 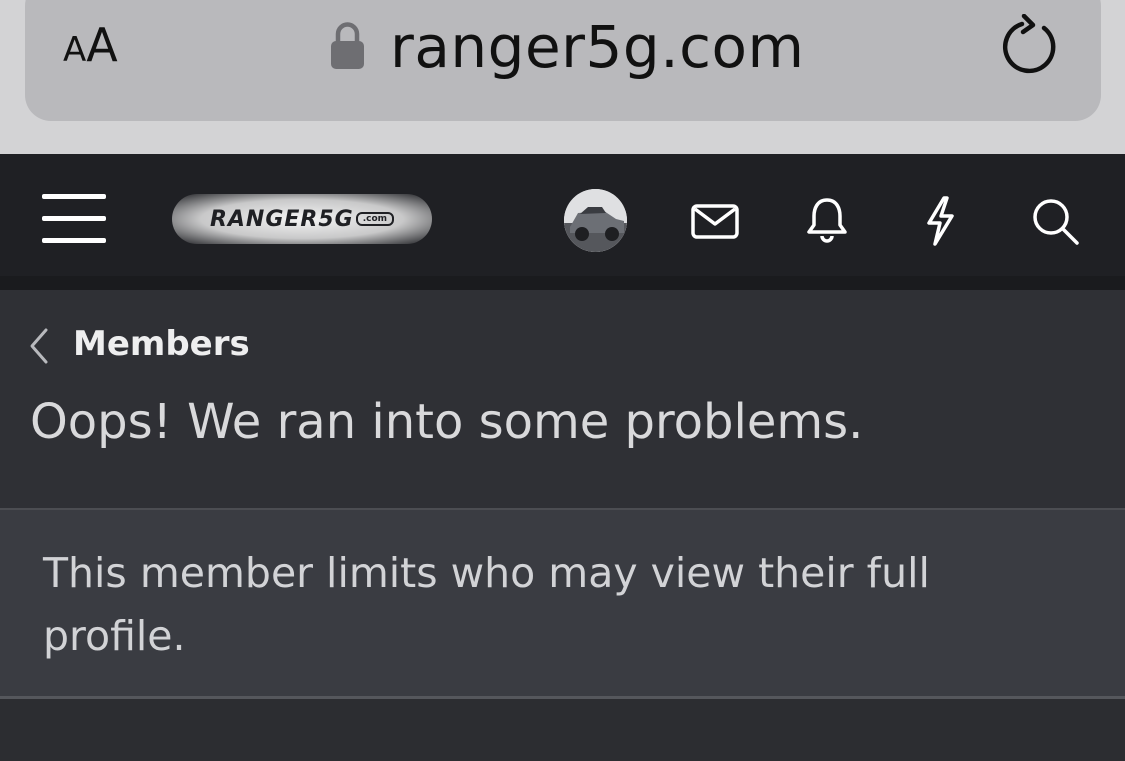 I want to click on menu-icon, so click(x=74, y=220).